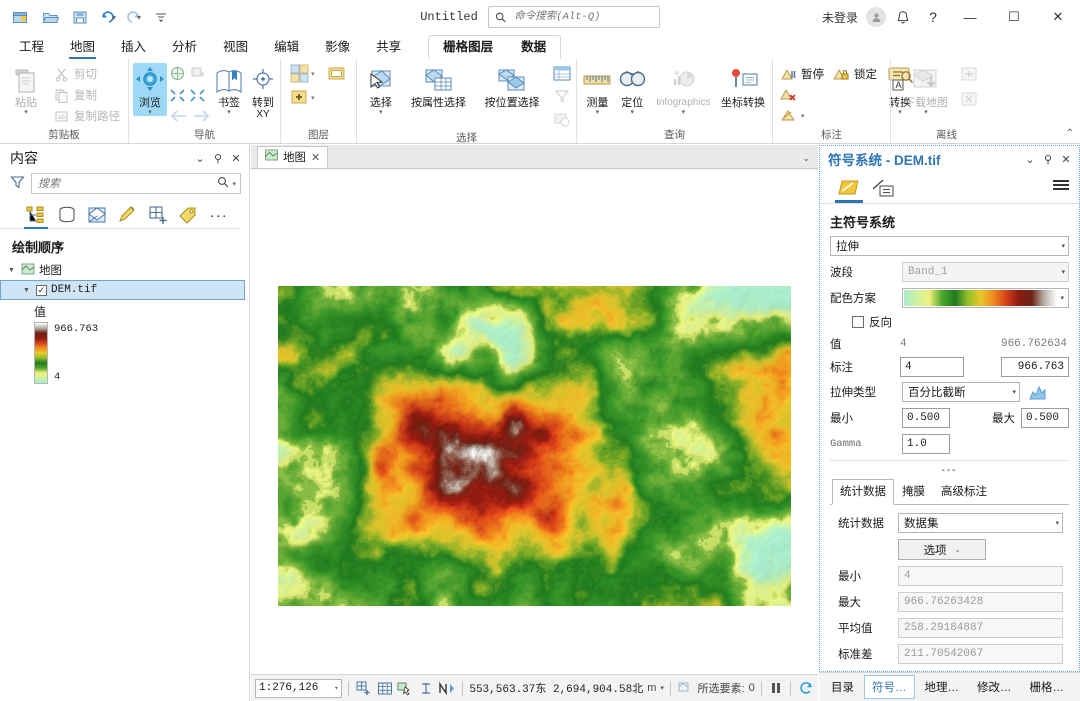  I want to click on statistics-source-caret-icon: ▾, so click(1057, 523).